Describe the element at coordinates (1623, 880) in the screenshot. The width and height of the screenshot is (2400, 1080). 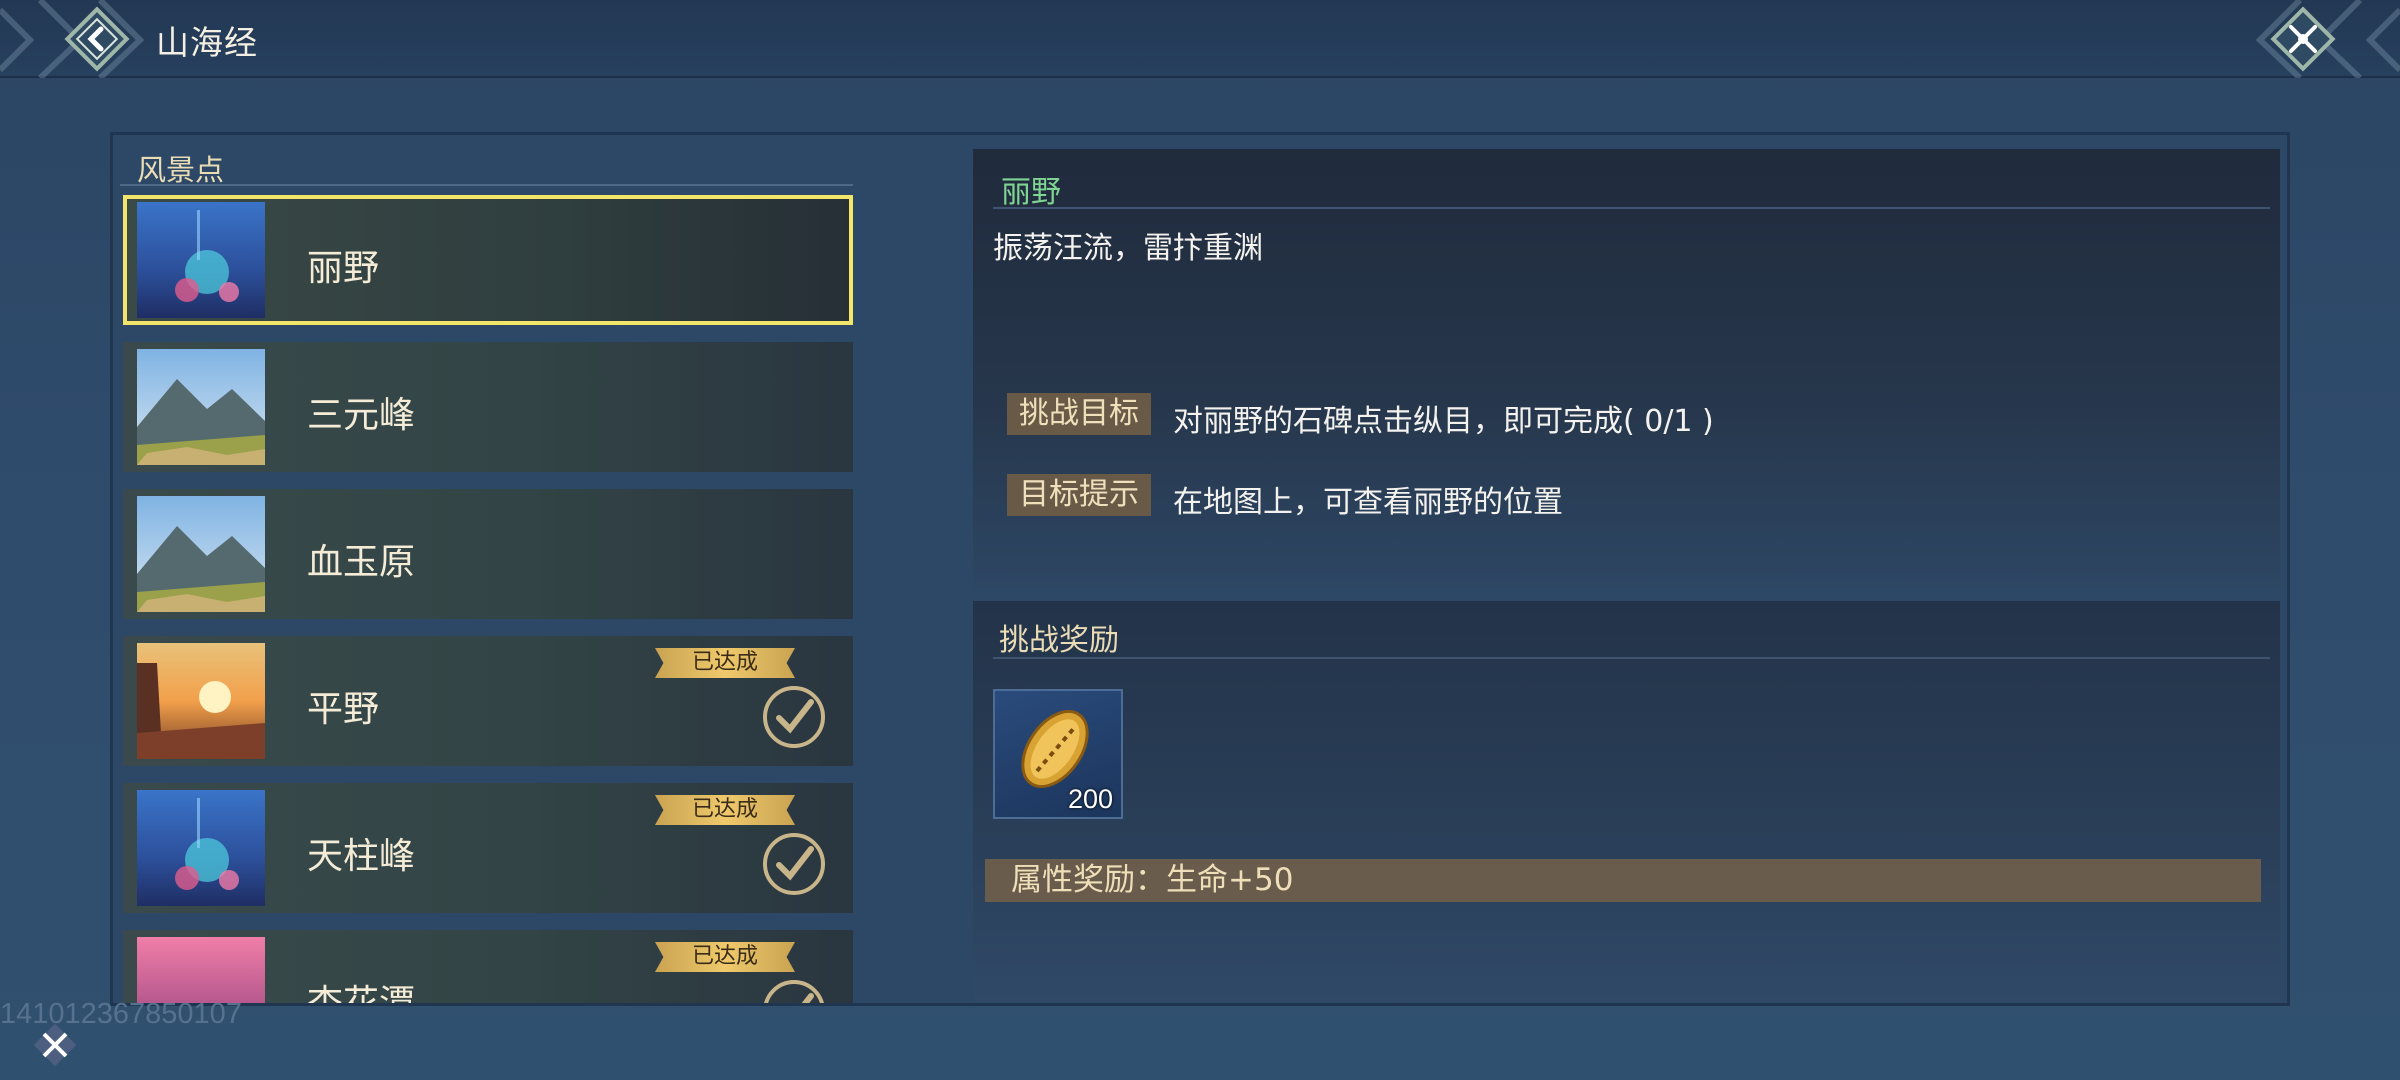
I see `attribute-reward: 属性奖励：生命+50` at that location.